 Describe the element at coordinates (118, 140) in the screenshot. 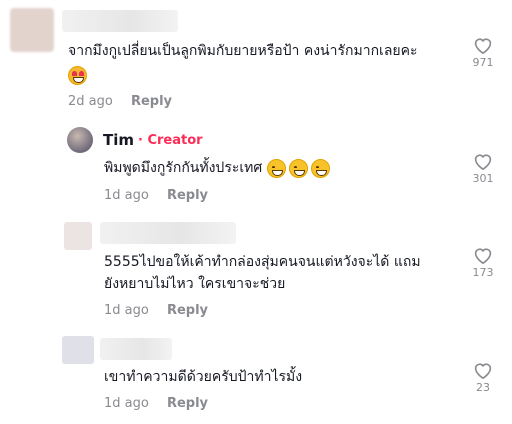

I see `author-name: Tim` at that location.